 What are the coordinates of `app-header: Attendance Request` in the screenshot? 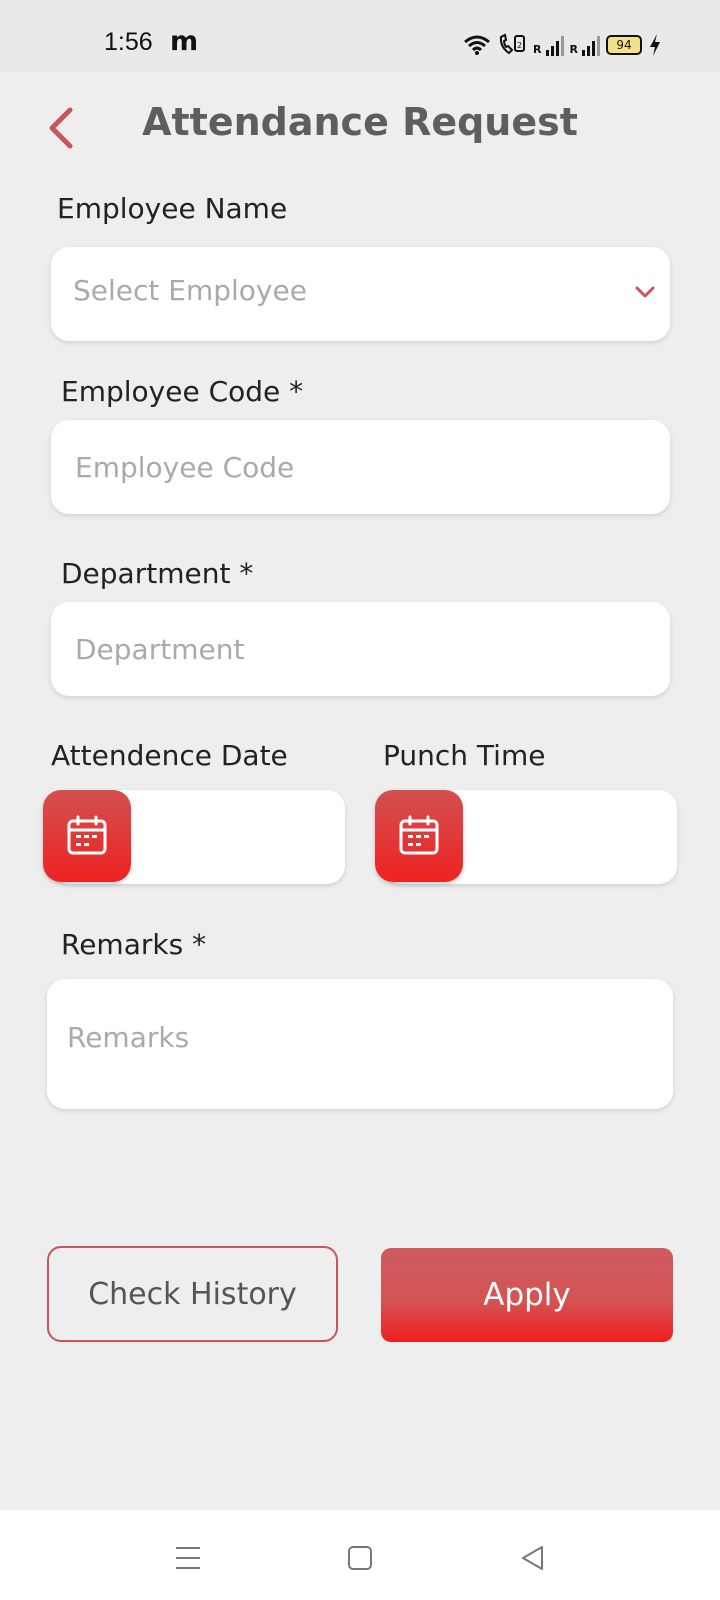 It's located at (360, 124).